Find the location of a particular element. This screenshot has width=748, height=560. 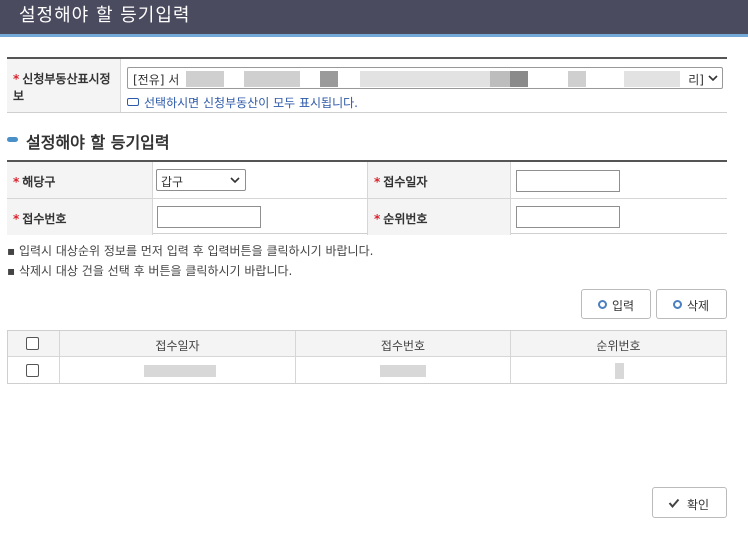

note-item: ▪ 입력시 대상순위 정보를 먼저 입력 후 입력버튼을 클릭하시기 바랍니다. is located at coordinates (190, 251).